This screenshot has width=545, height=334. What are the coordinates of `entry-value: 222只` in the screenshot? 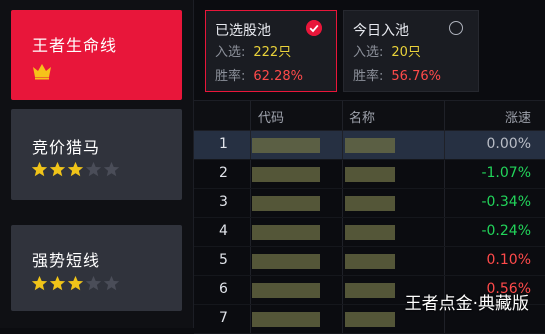 It's located at (272, 52).